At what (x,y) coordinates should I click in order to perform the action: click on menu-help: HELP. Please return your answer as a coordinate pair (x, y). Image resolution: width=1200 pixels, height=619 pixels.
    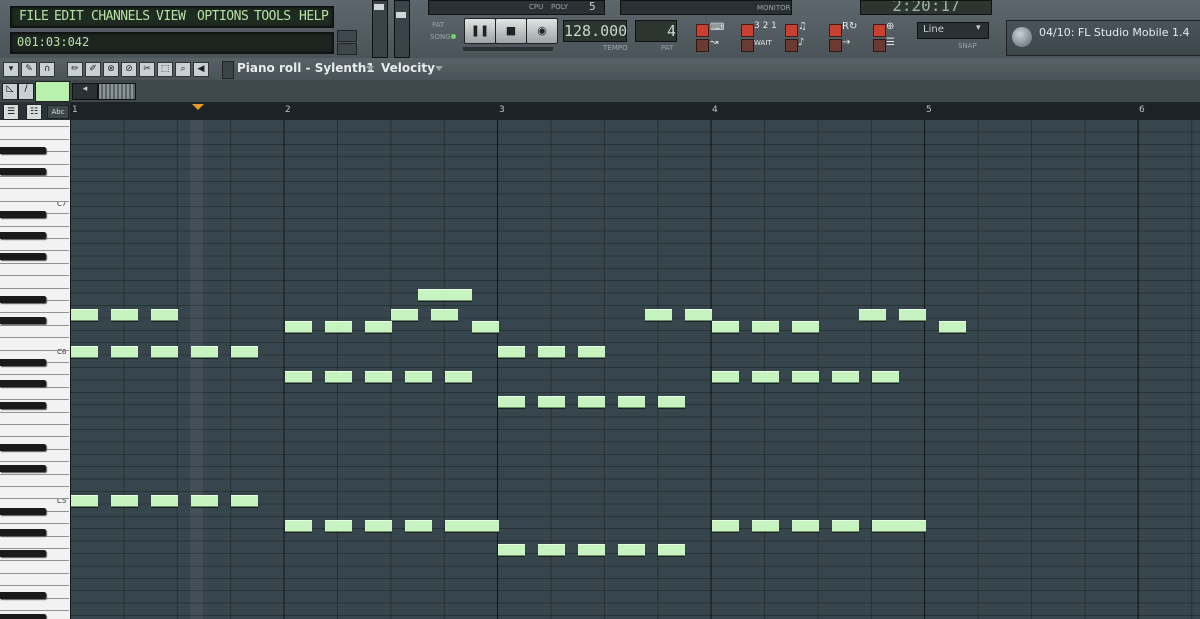
    Looking at the image, I should click on (314, 16).